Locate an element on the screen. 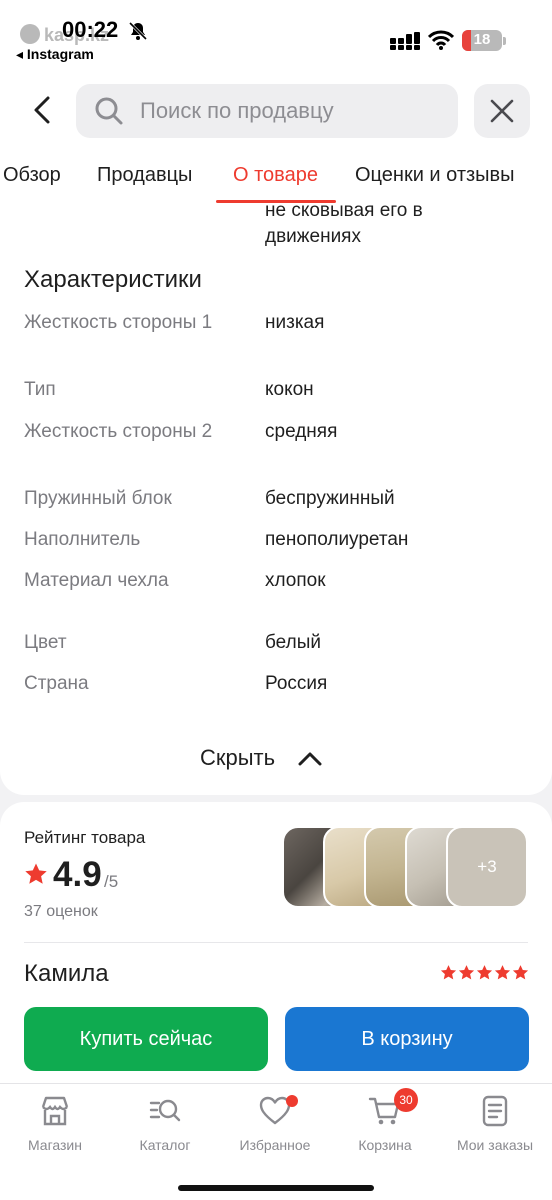 The height and width of the screenshot is (1200, 552). spec-key: Страна is located at coordinates (56, 683).